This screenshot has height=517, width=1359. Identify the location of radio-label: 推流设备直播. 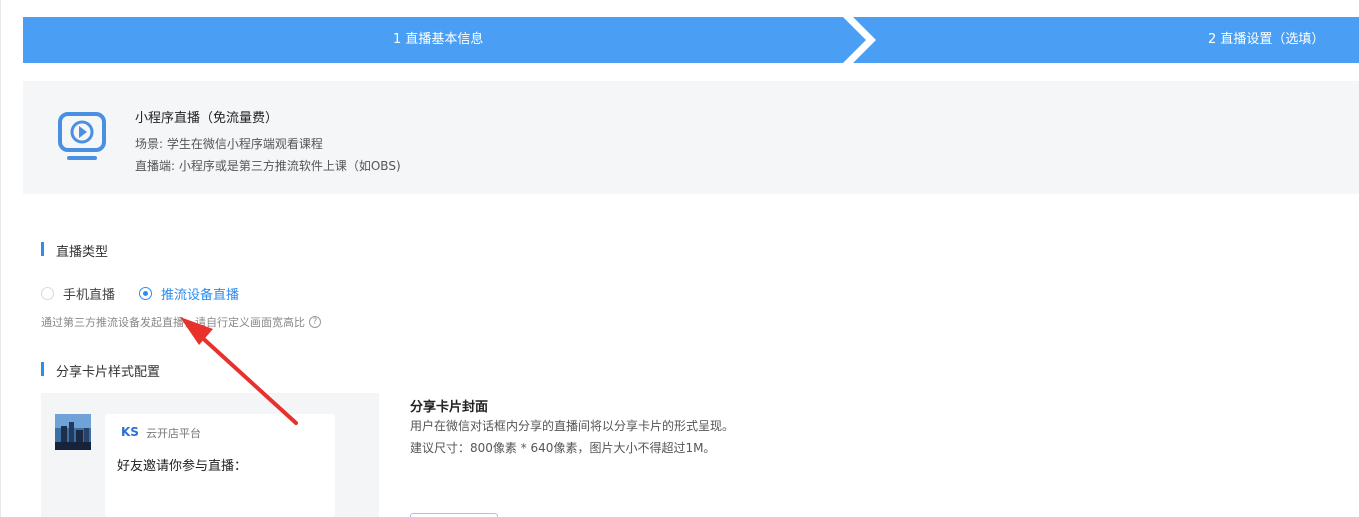
(200, 295).